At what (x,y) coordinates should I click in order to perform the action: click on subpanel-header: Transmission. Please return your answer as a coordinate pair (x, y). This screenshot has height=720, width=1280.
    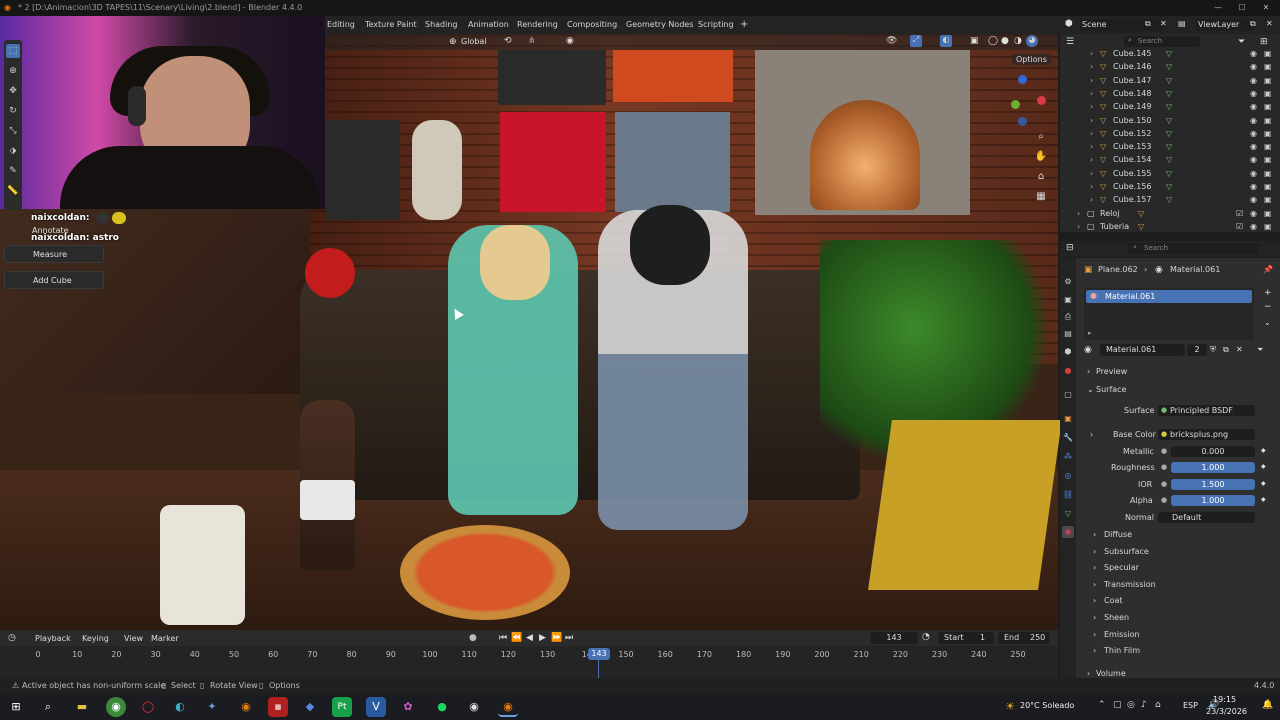
    Looking at the image, I should click on (1130, 585).